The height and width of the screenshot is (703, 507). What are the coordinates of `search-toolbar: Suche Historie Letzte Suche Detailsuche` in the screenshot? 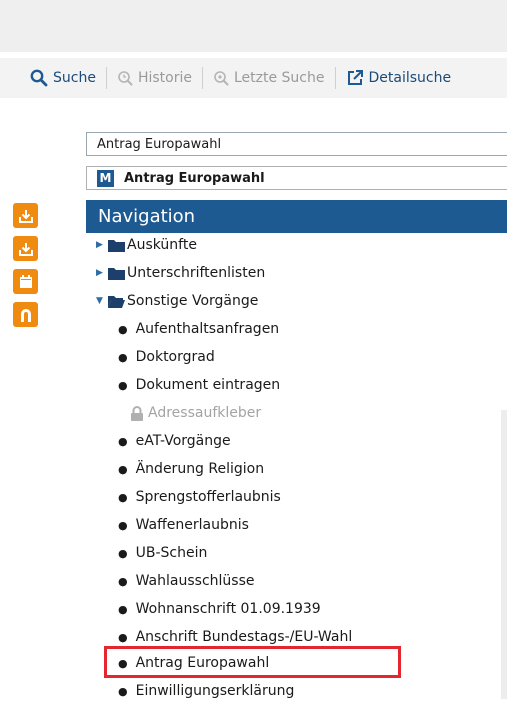 It's located at (253, 78).